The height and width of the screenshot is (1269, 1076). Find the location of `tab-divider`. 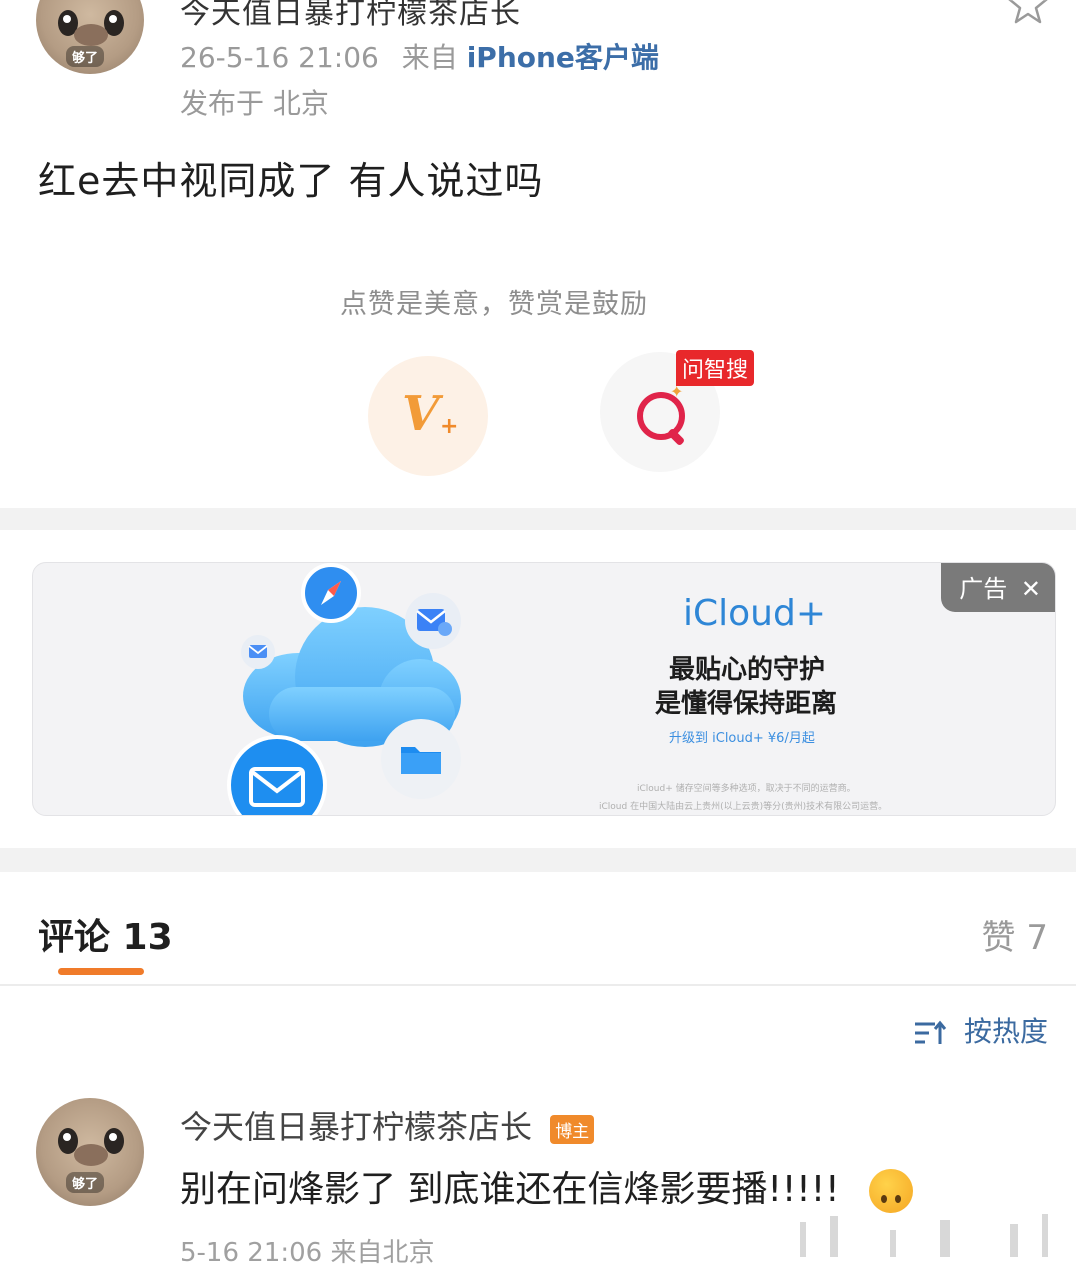

tab-divider is located at coordinates (538, 985).